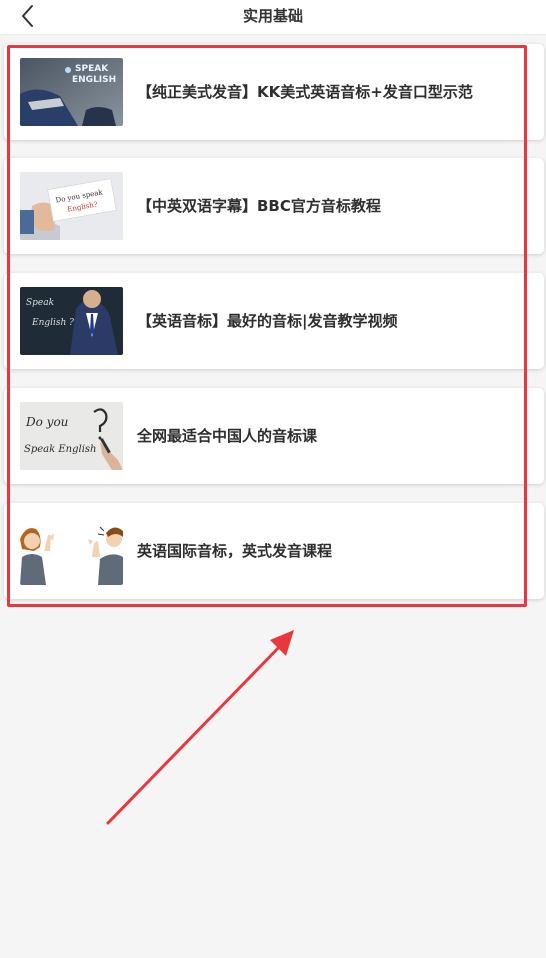  What do you see at coordinates (71, 92) in the screenshot?
I see `speak-english-businessman-thumbnail: SPEAK ENGLISH` at bounding box center [71, 92].